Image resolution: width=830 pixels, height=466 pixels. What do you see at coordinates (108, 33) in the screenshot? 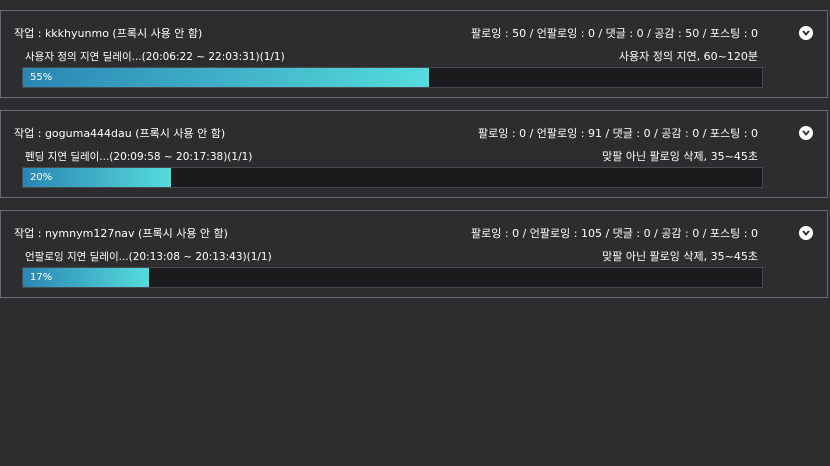
I see `job-title: 작업 : kkkhyunmo (프록시 사용 안 함)` at bounding box center [108, 33].